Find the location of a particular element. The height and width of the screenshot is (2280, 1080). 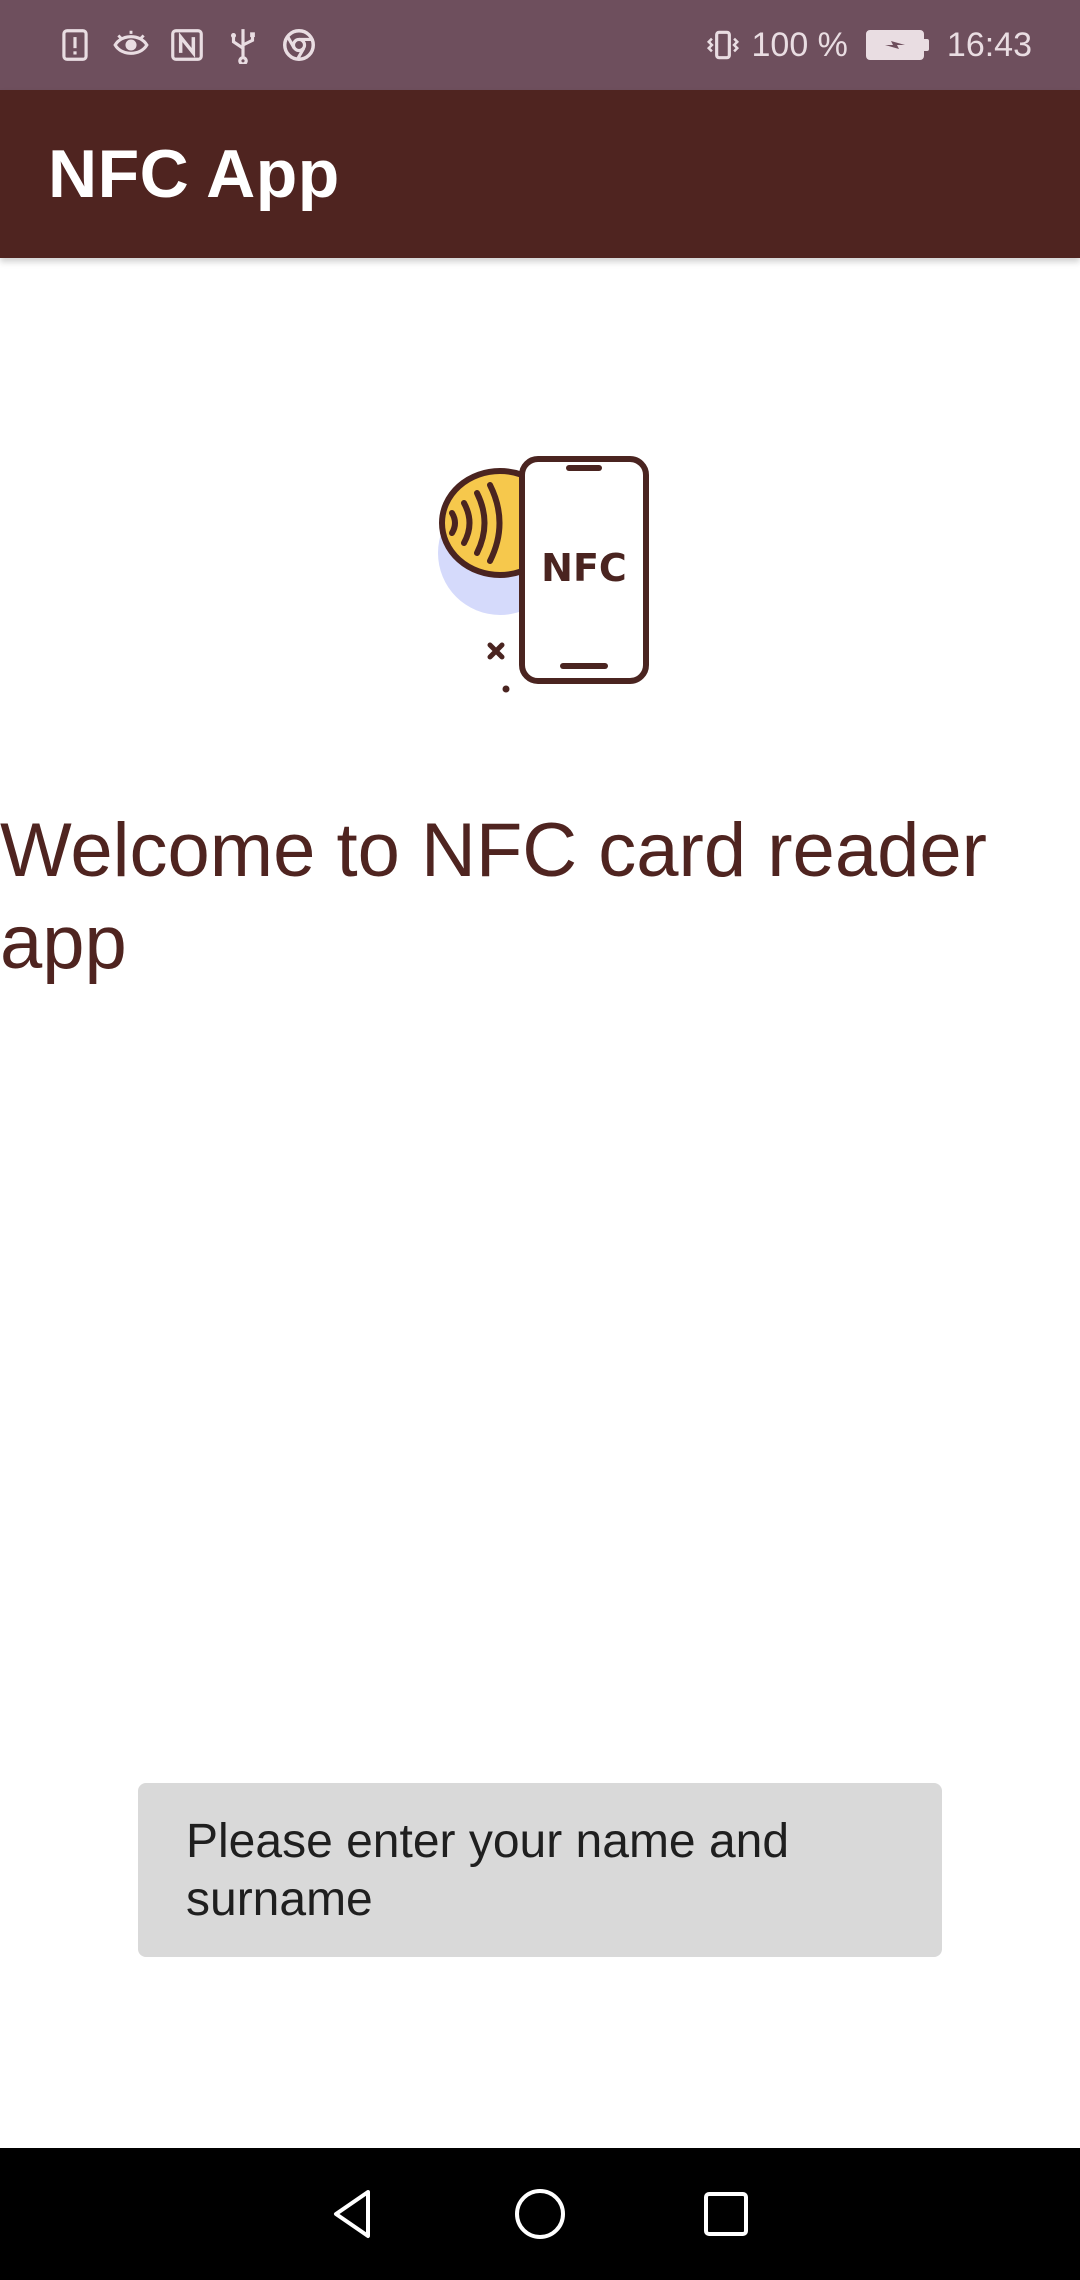

battery-icon is located at coordinates (897, 45).